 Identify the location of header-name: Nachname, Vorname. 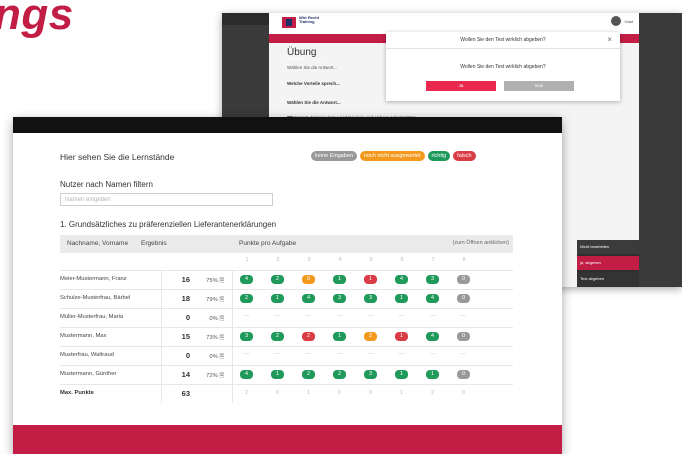
(98, 243).